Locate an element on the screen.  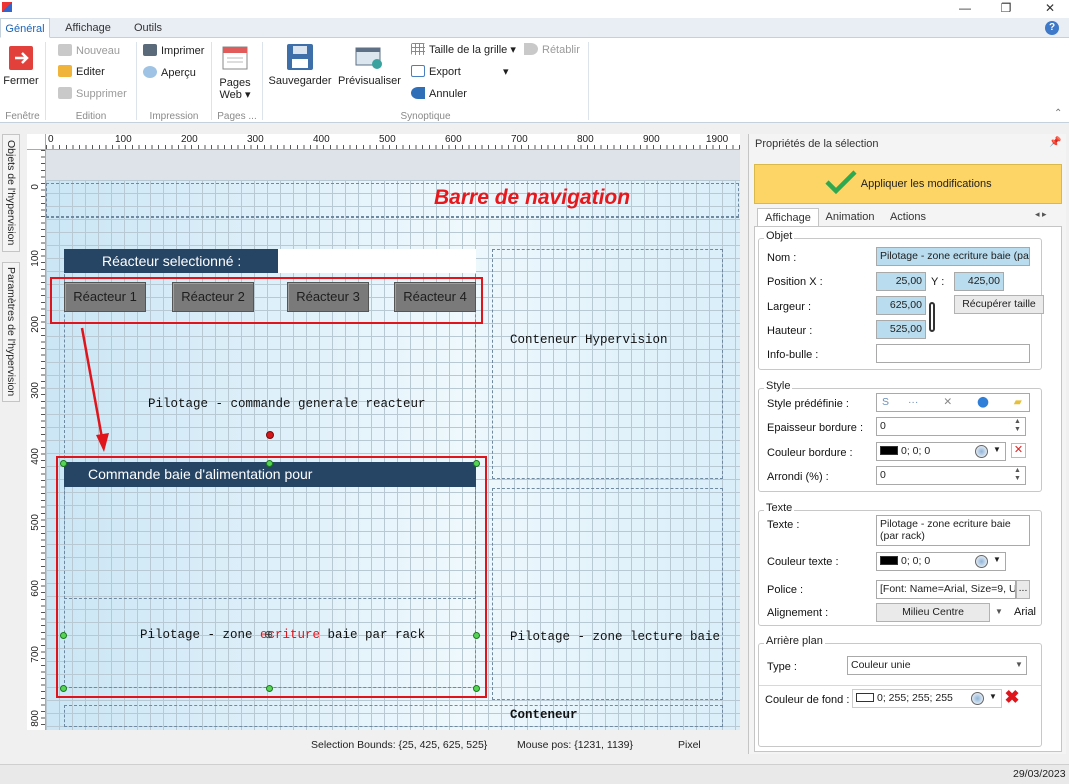
ruler-tick: 1900 is located at coordinates (717, 139).